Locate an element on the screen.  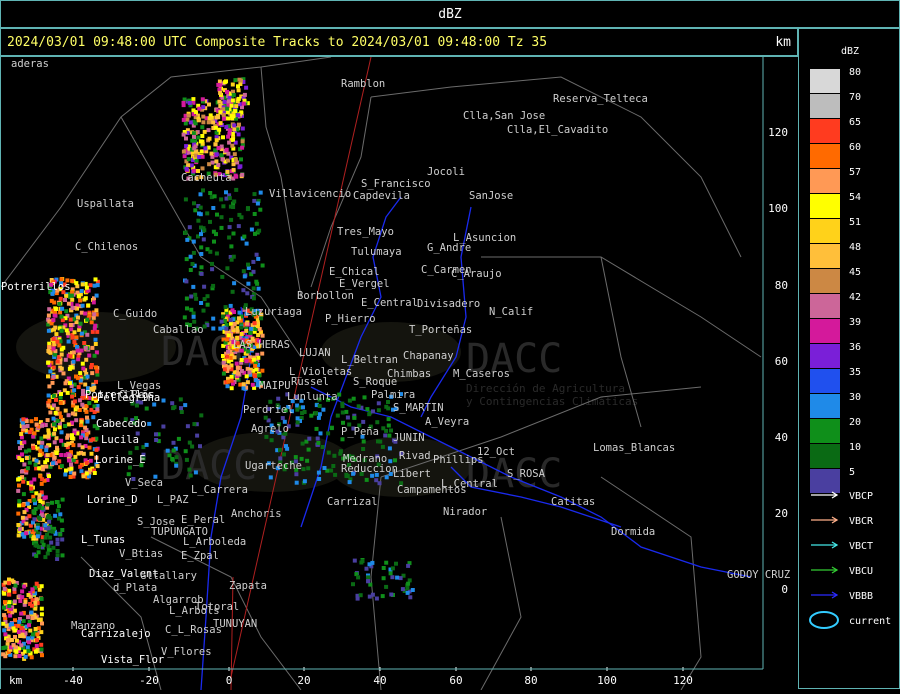
scale-title-bar: dBZ is located at coordinates (450, 14).